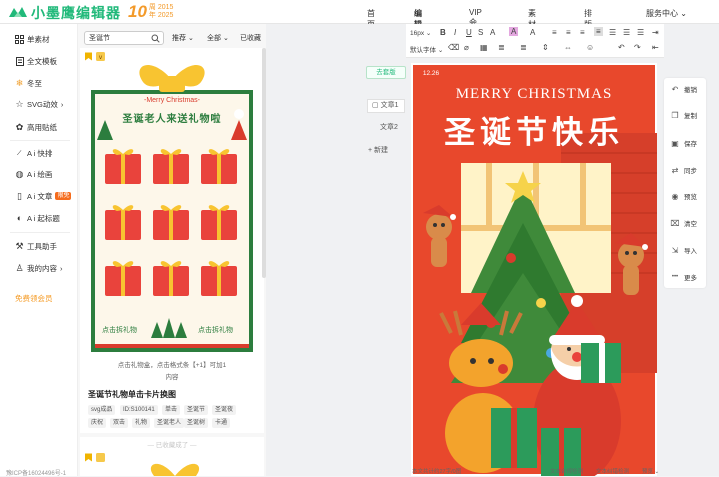 The height and width of the screenshot is (477, 719). Describe the element at coordinates (655, 32) in the screenshot. I see `outdent-button: ⇥` at that location.